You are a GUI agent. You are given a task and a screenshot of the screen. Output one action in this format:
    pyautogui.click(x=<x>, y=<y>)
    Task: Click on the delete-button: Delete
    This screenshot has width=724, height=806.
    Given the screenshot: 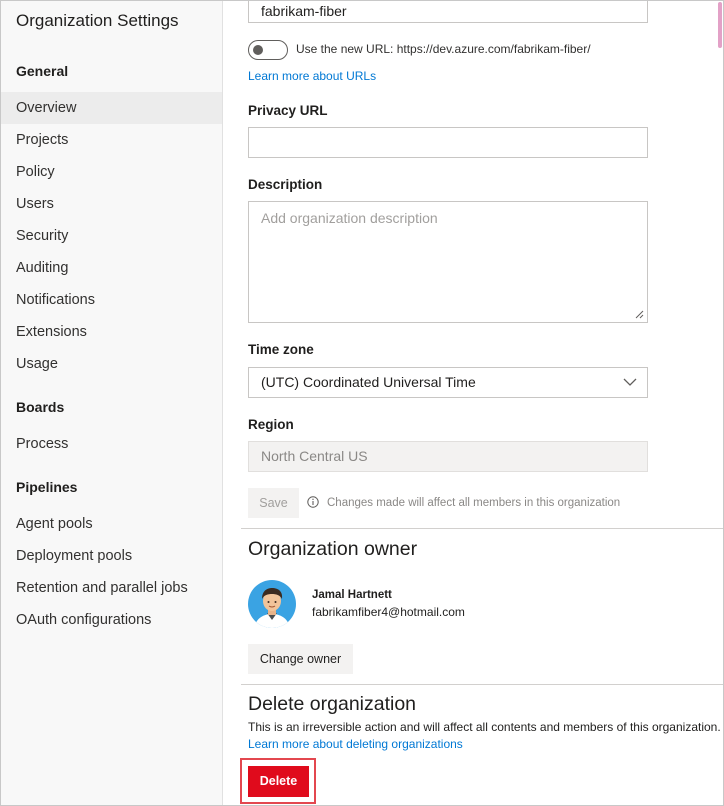 What is the action you would take?
    pyautogui.click(x=278, y=781)
    